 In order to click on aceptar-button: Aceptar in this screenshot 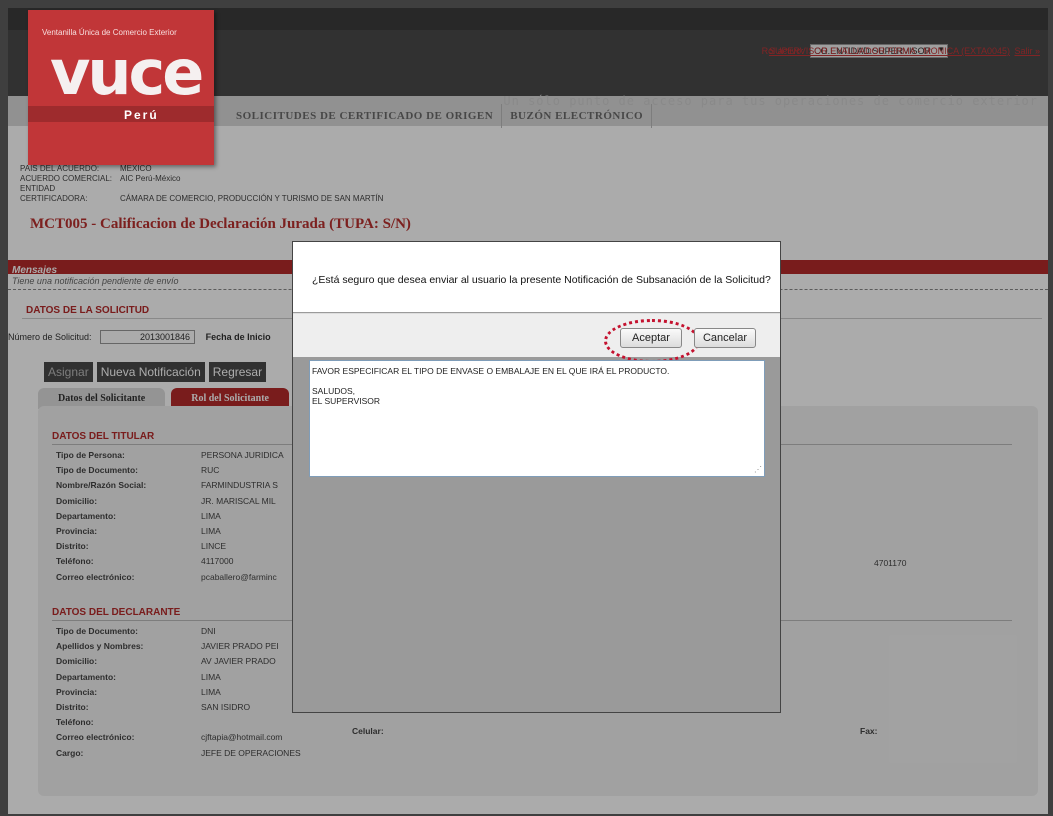, I will do `click(651, 338)`.